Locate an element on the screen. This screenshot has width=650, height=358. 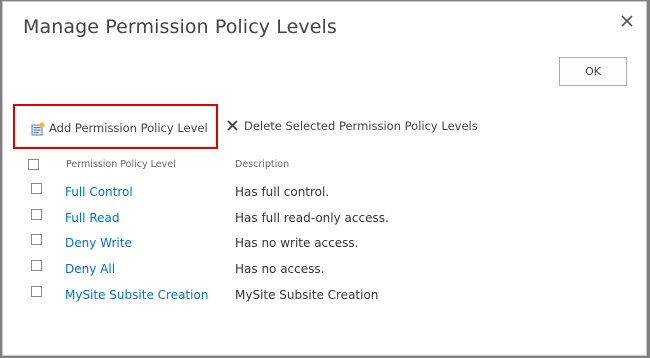
policy-level-link: Deny Write is located at coordinates (98, 243).